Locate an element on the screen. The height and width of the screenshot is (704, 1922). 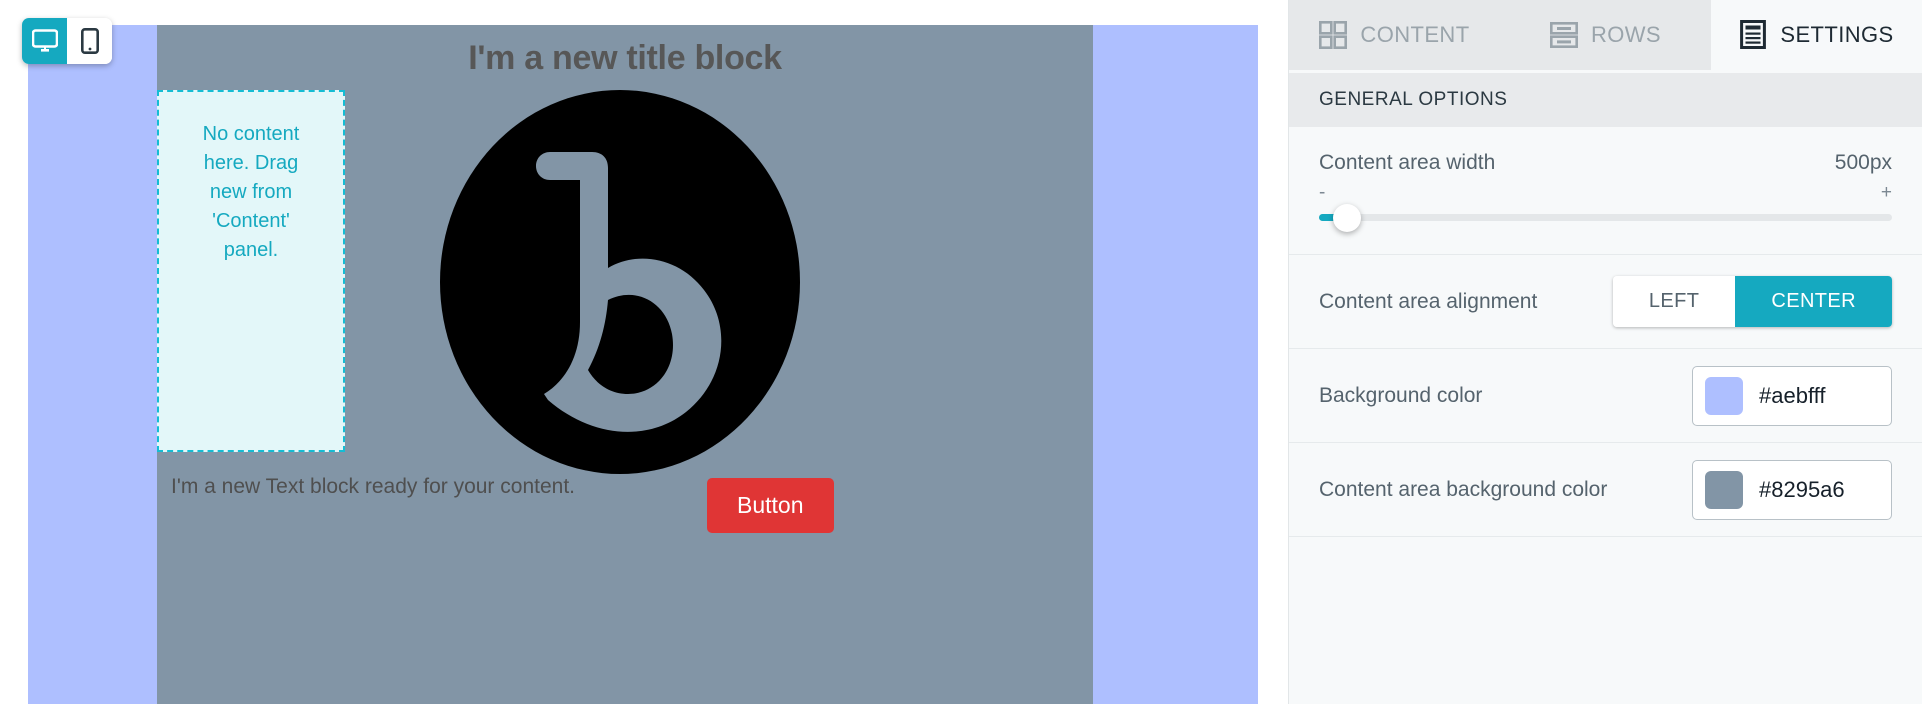
increase-width-button: + is located at coordinates (1886, 192).